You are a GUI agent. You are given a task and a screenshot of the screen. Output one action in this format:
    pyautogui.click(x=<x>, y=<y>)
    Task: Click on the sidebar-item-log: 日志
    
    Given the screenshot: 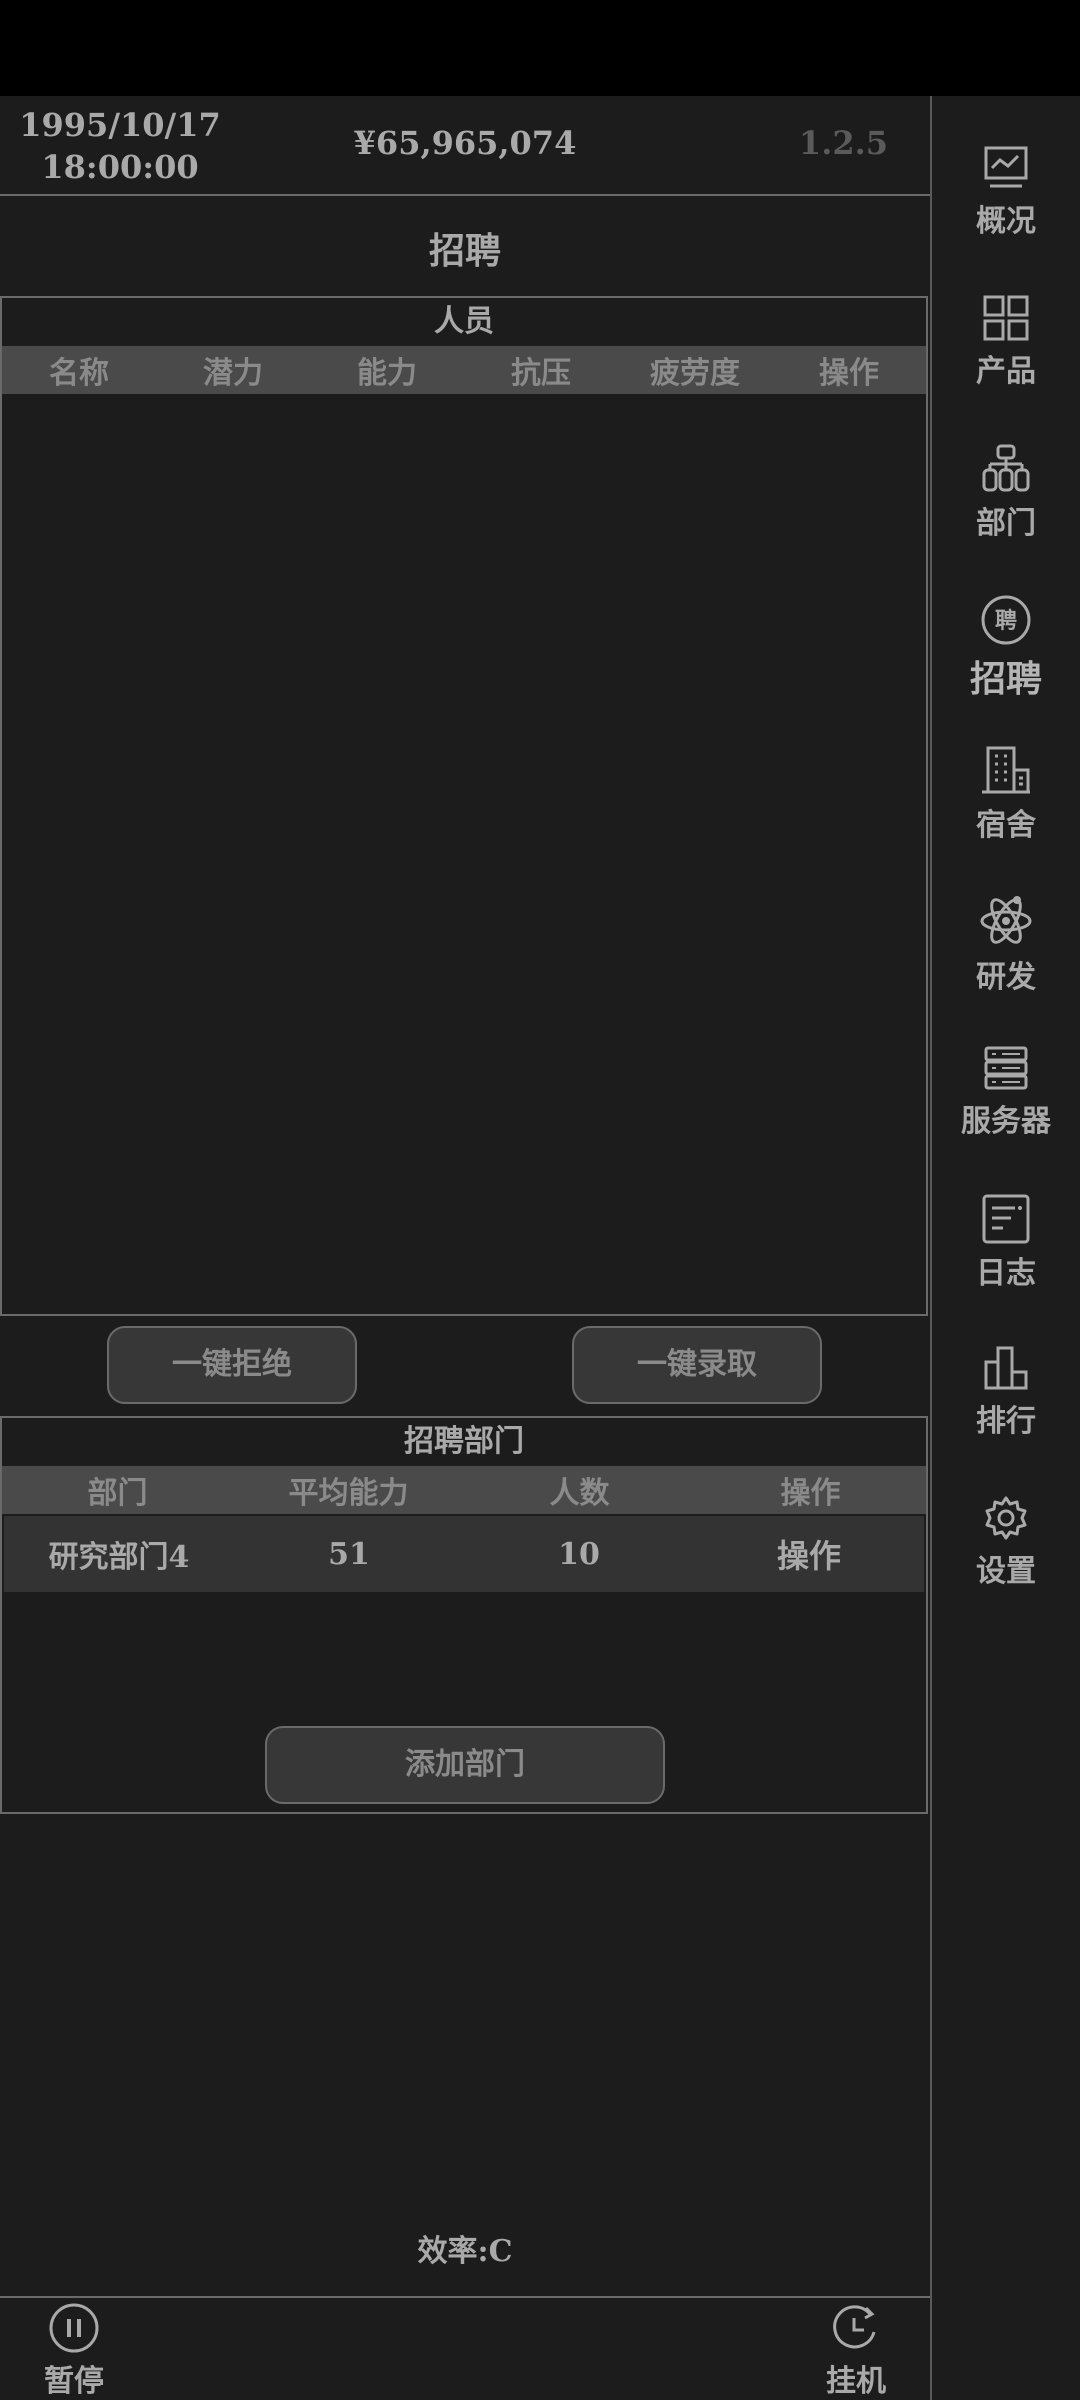 What is the action you would take?
    pyautogui.click(x=1006, y=1243)
    